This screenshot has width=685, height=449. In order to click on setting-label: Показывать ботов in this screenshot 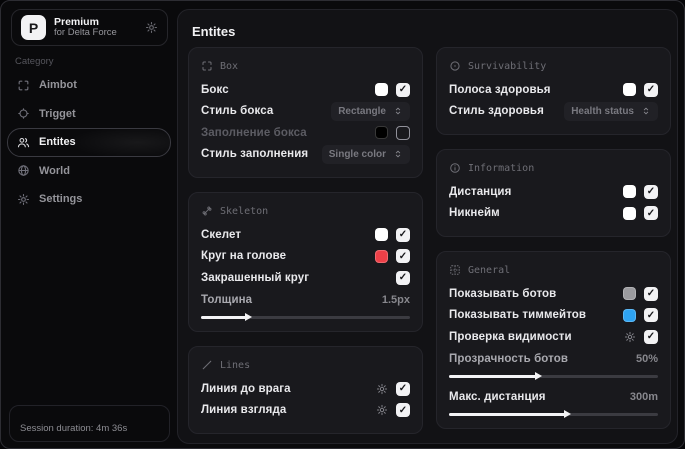, I will do `click(503, 293)`.